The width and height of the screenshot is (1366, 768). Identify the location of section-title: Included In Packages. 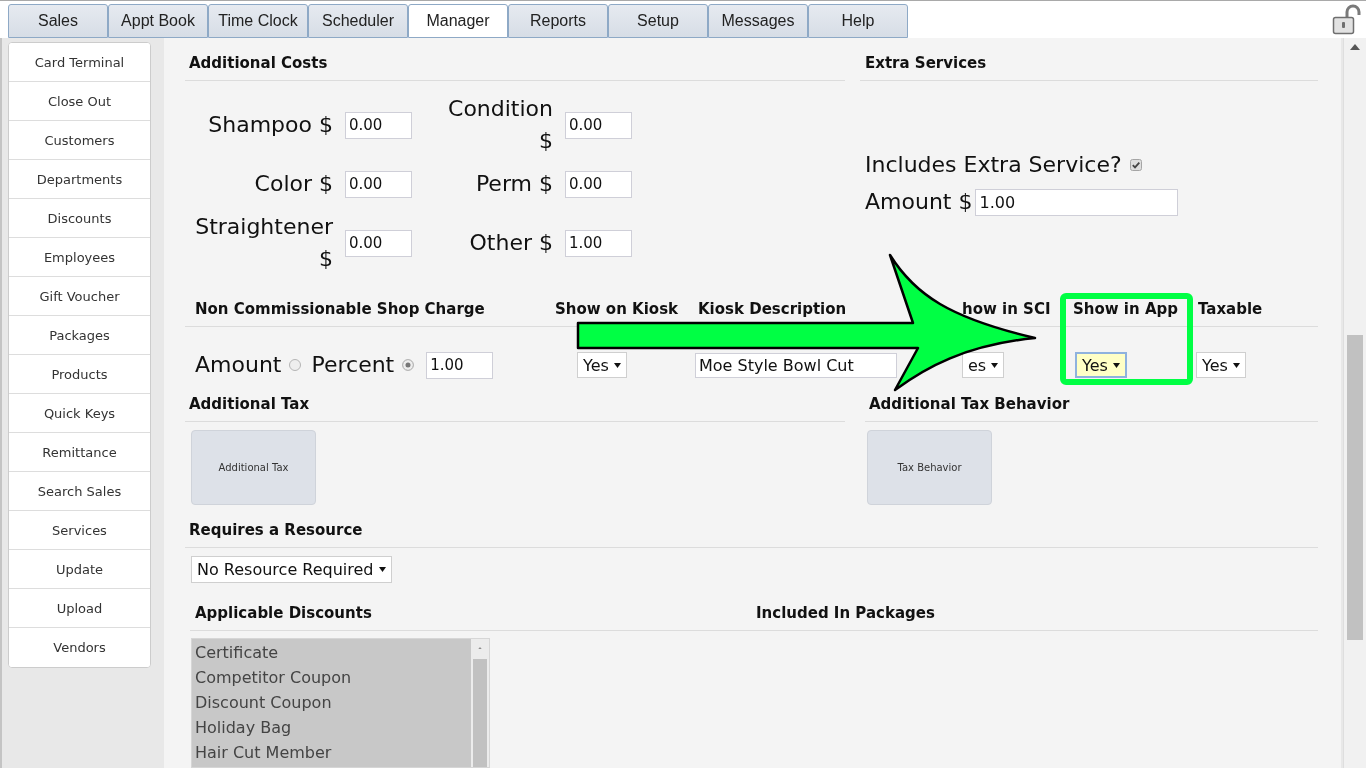
(845, 613).